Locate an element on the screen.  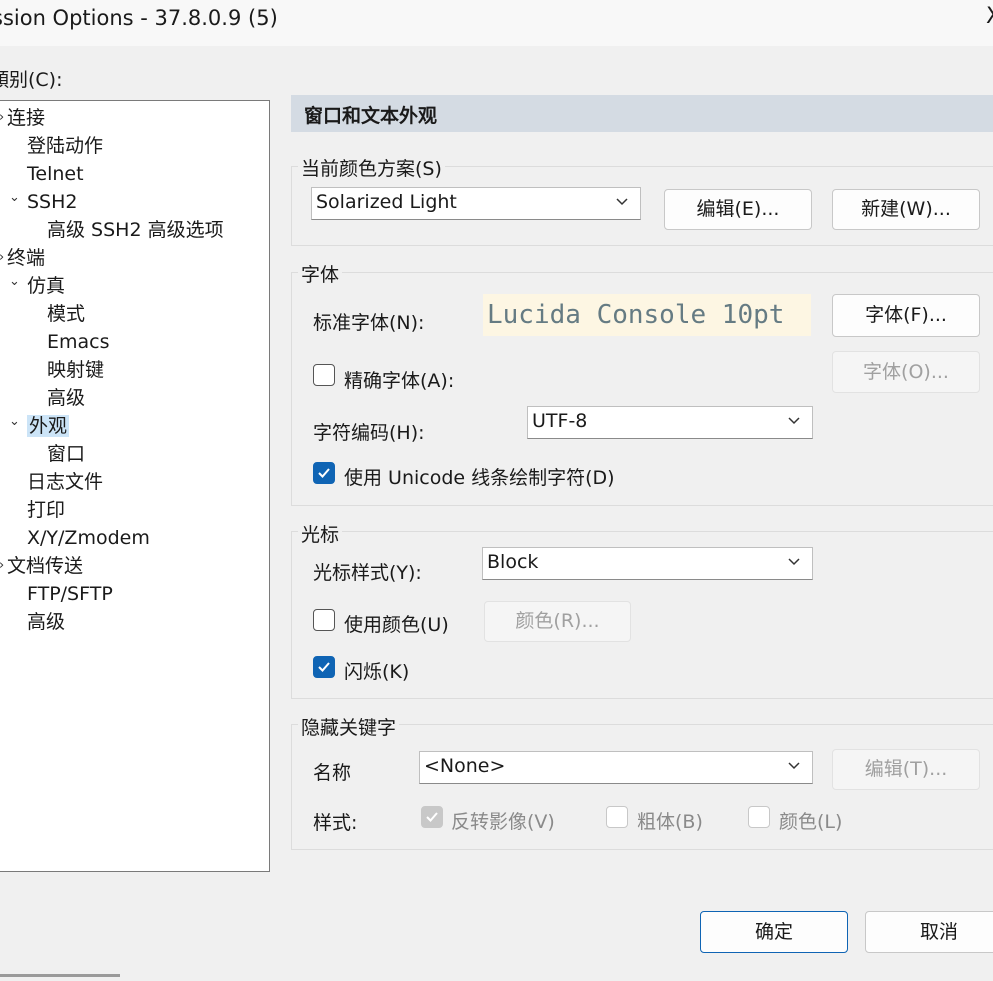
tree-item-label: Emacs is located at coordinates (78, 342).